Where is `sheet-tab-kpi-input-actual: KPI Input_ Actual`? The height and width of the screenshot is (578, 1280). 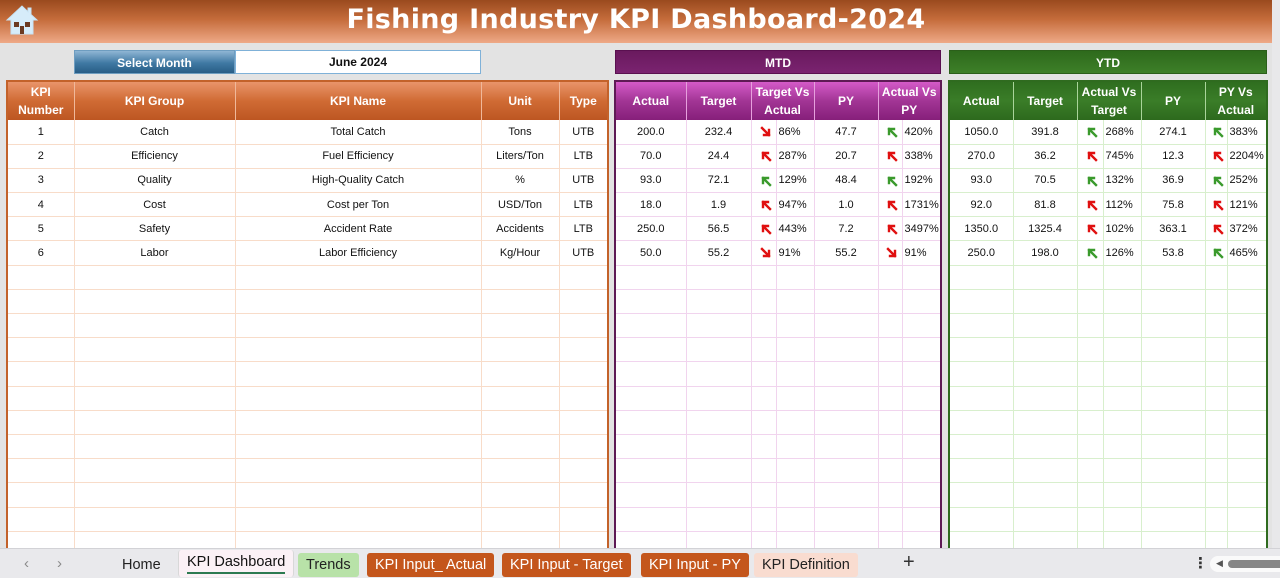 sheet-tab-kpi-input-actual: KPI Input_ Actual is located at coordinates (431, 565).